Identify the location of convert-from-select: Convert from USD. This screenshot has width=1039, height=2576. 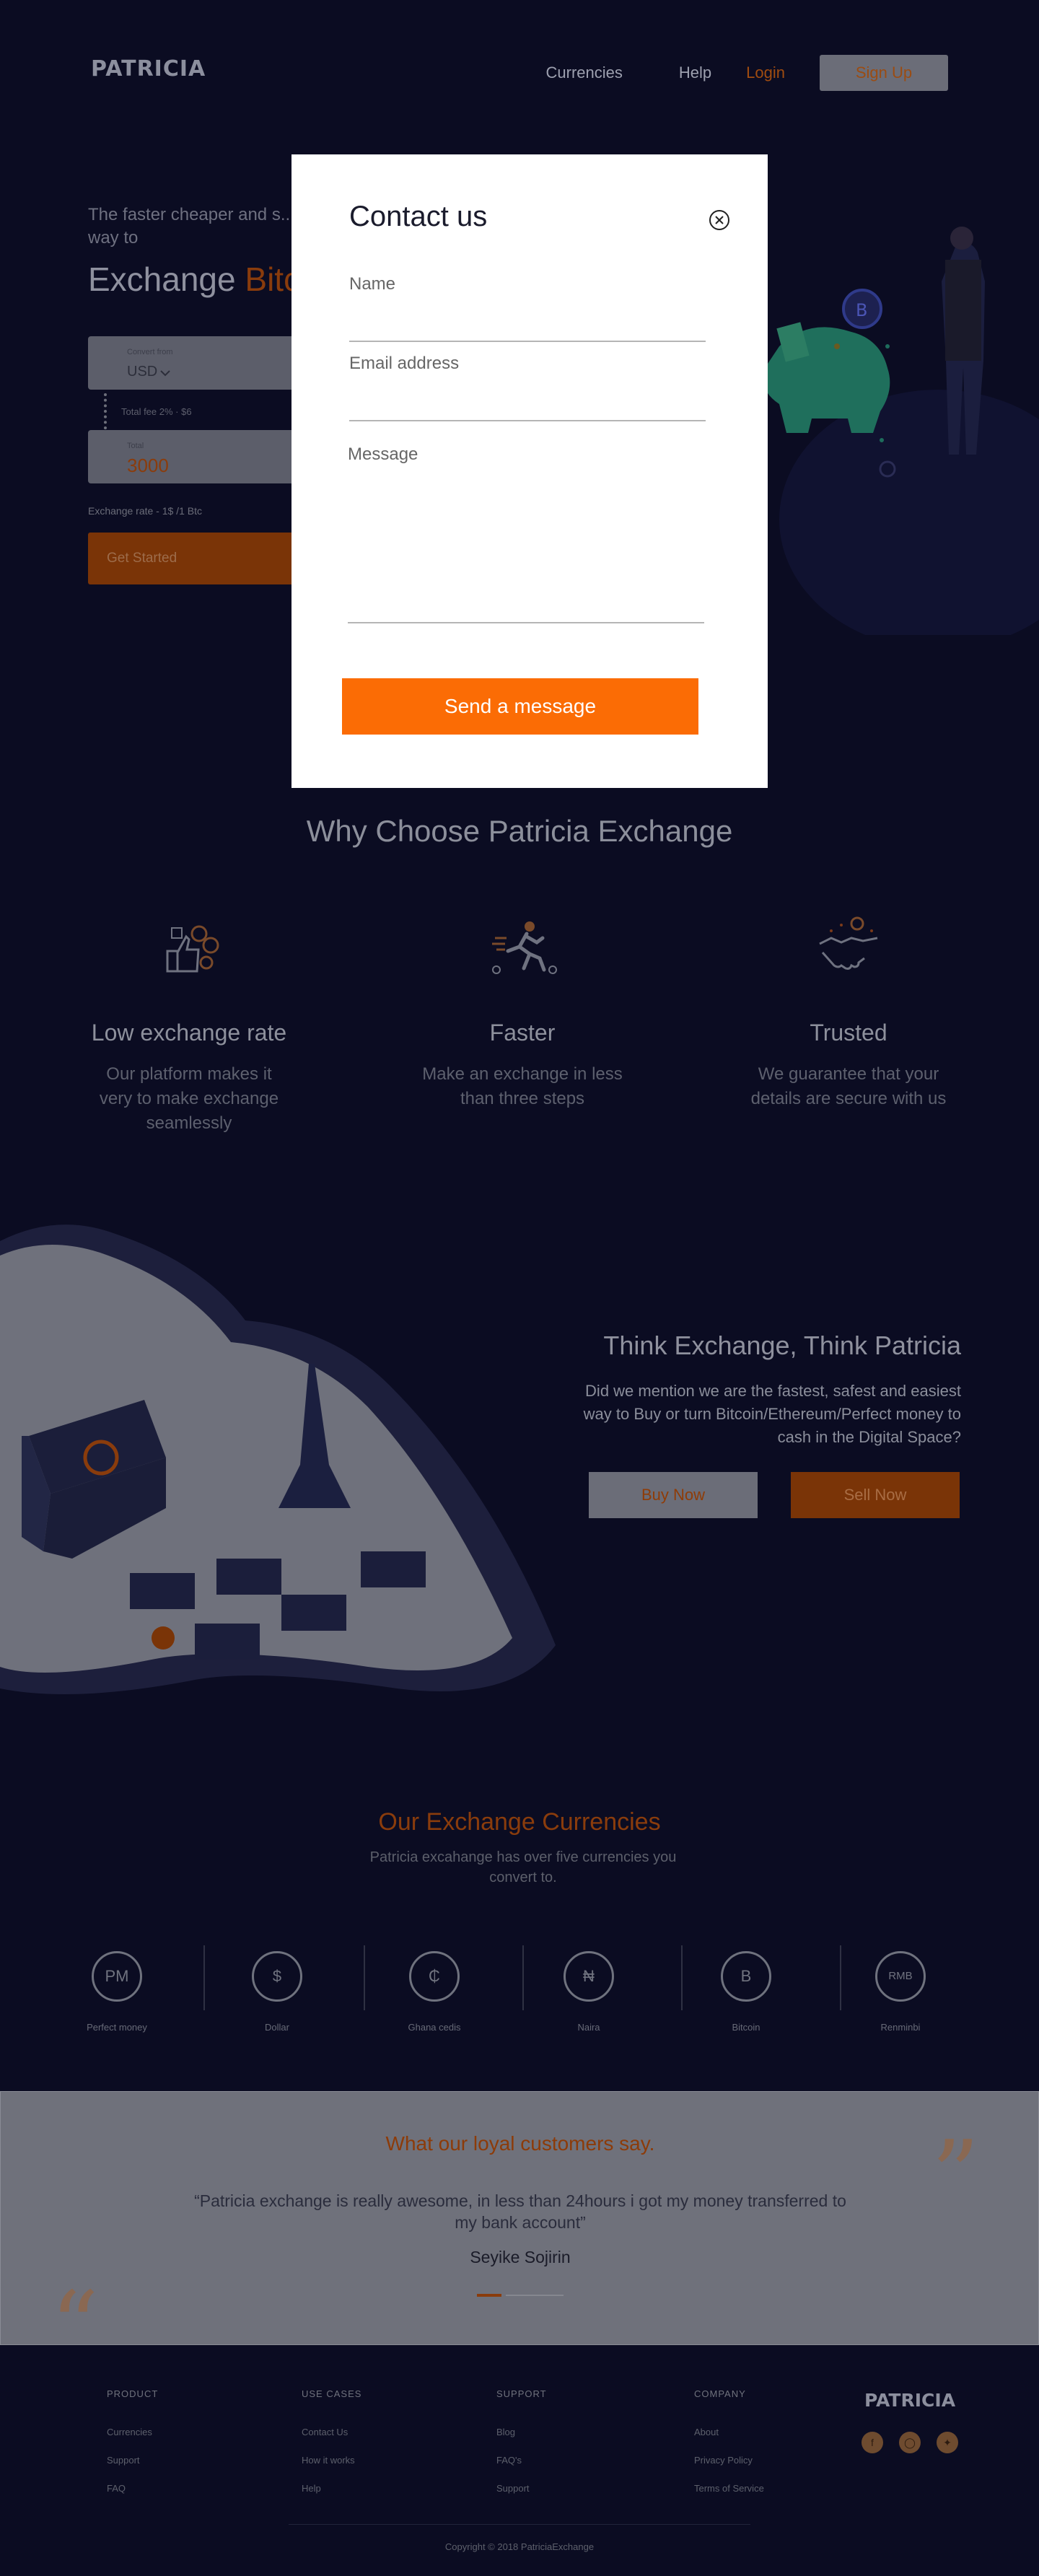
(196, 363).